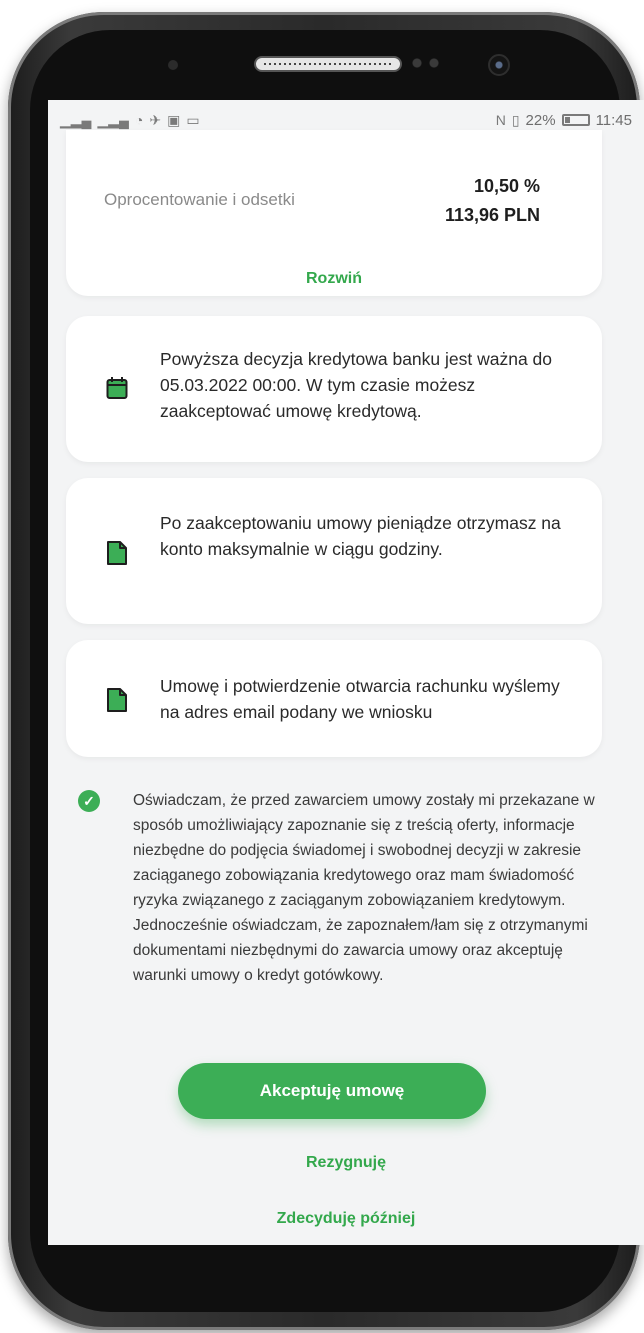 The image size is (644, 1333). I want to click on battery-percent: 22%, so click(540, 120).